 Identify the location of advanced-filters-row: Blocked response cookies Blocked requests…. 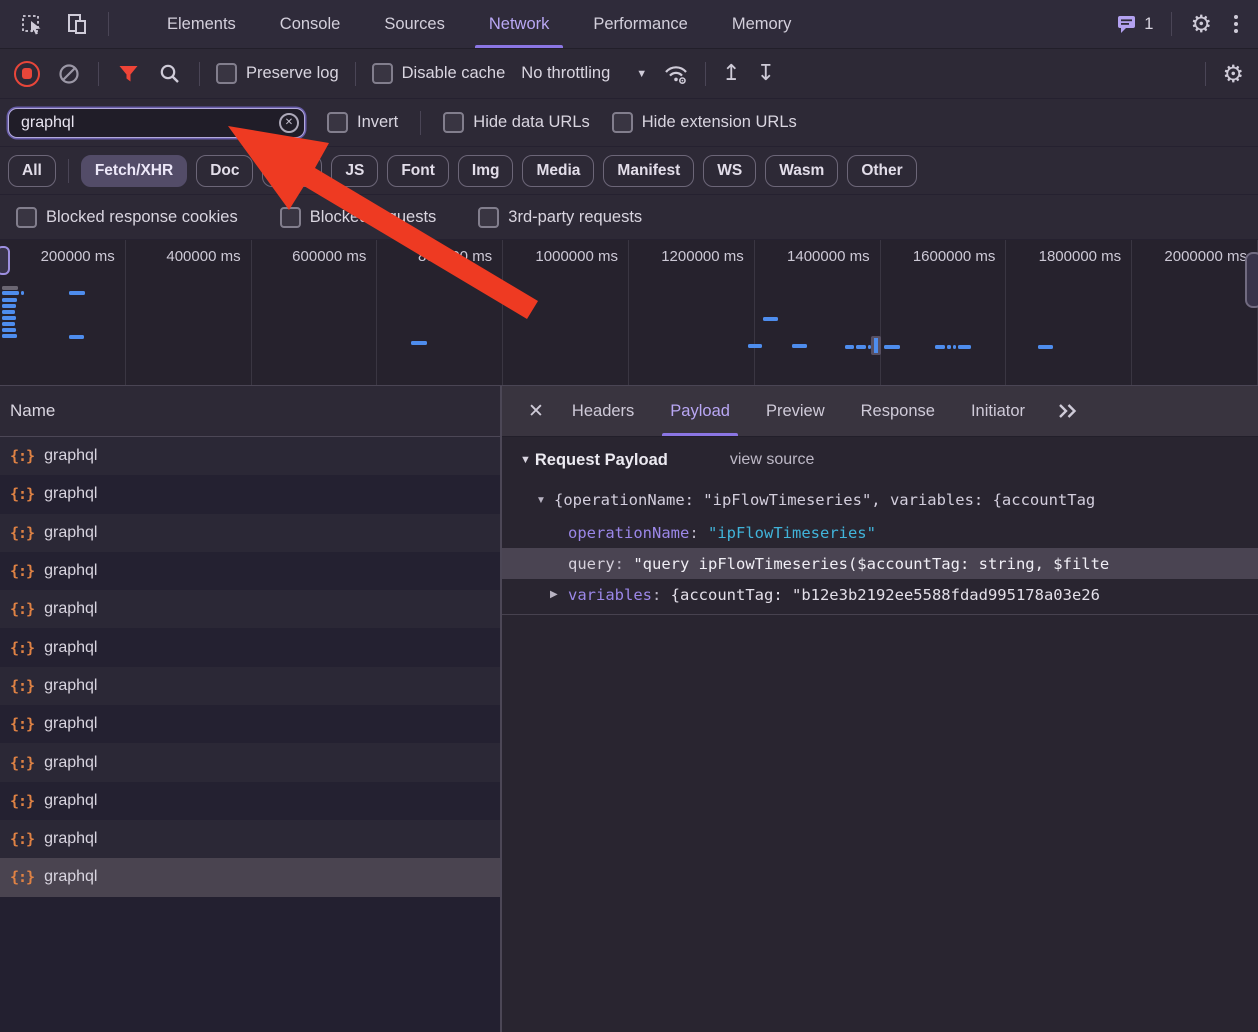
(629, 217).